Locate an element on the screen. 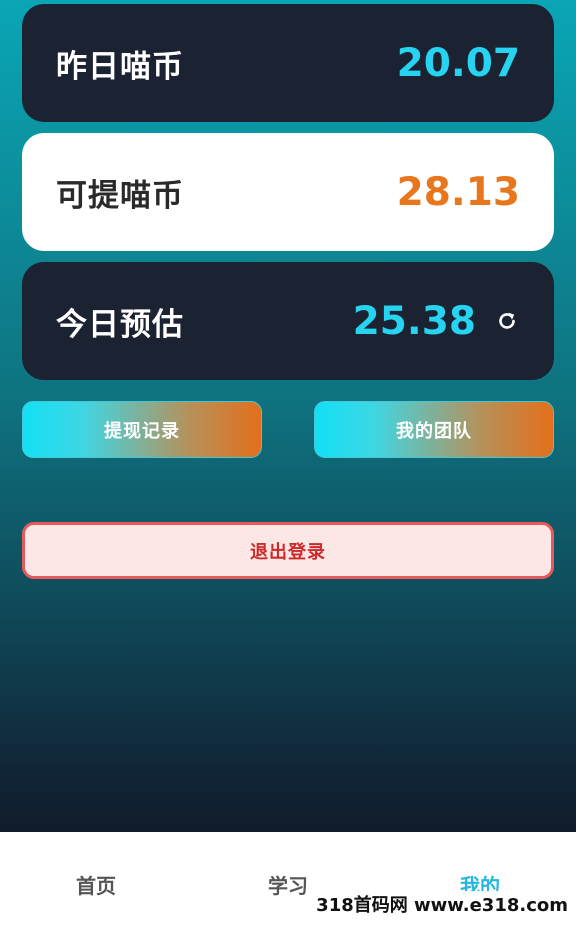 This screenshot has height=925, width=576. yesterday-coins-value: 20.07 is located at coordinates (458, 63).